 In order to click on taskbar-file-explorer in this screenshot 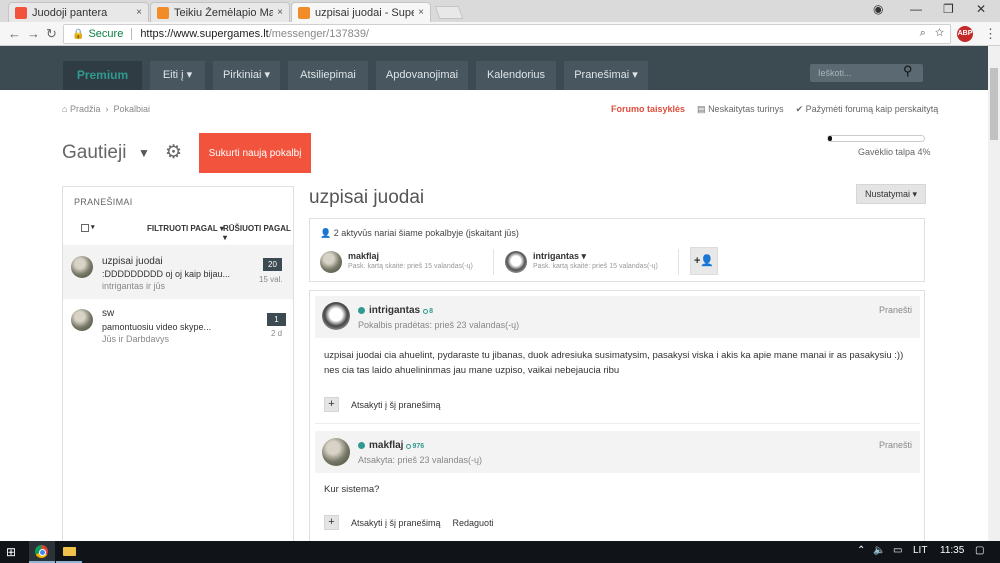, I will do `click(69, 552)`.